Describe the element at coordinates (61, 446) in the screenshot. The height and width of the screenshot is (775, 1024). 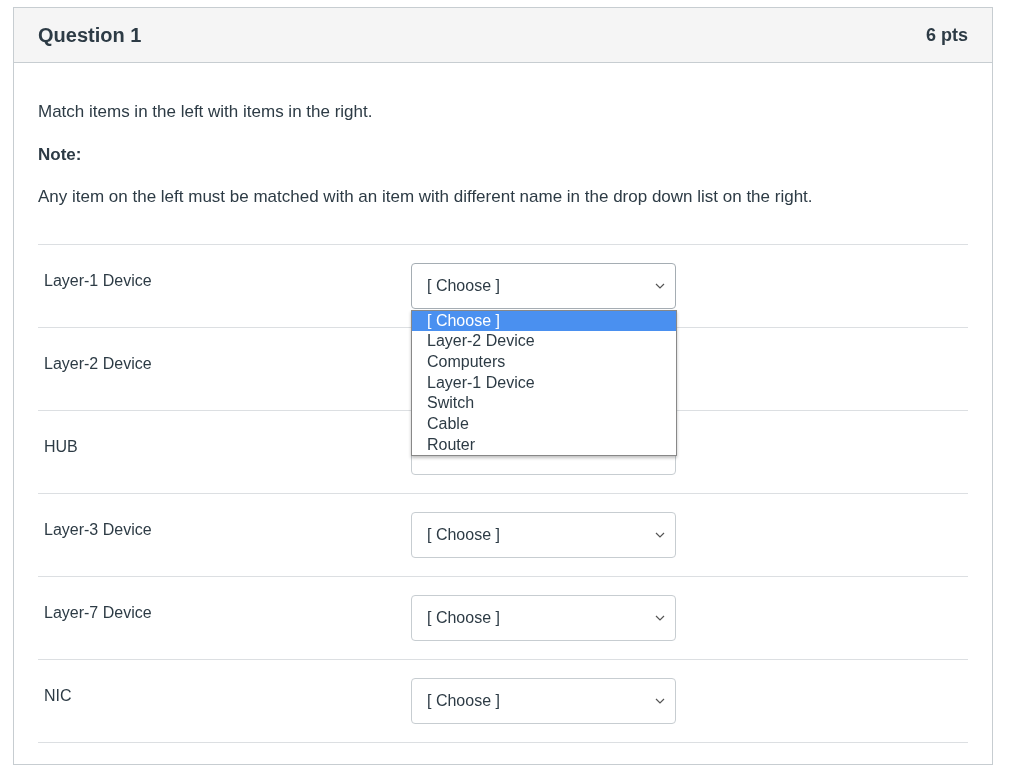
I see `item-label: HUB` at that location.